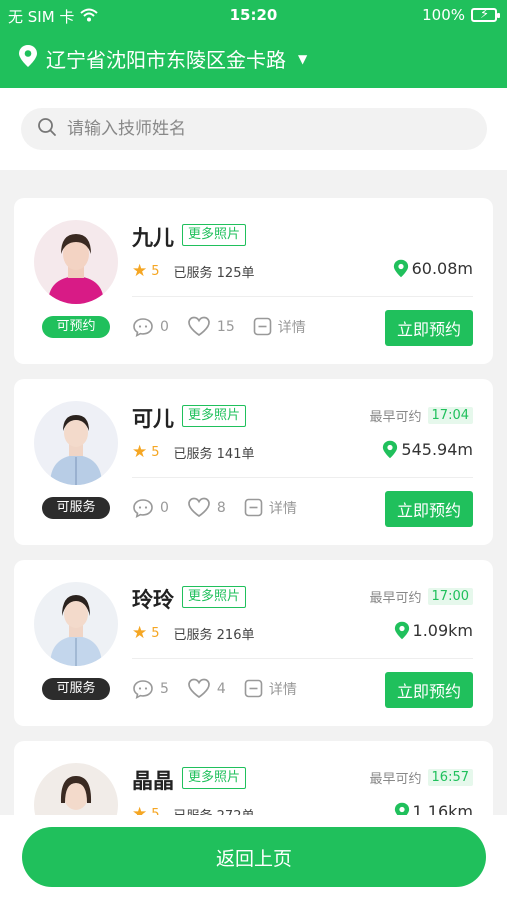 This screenshot has height=900, width=507. I want to click on distance-value: 545.94m, so click(437, 449).